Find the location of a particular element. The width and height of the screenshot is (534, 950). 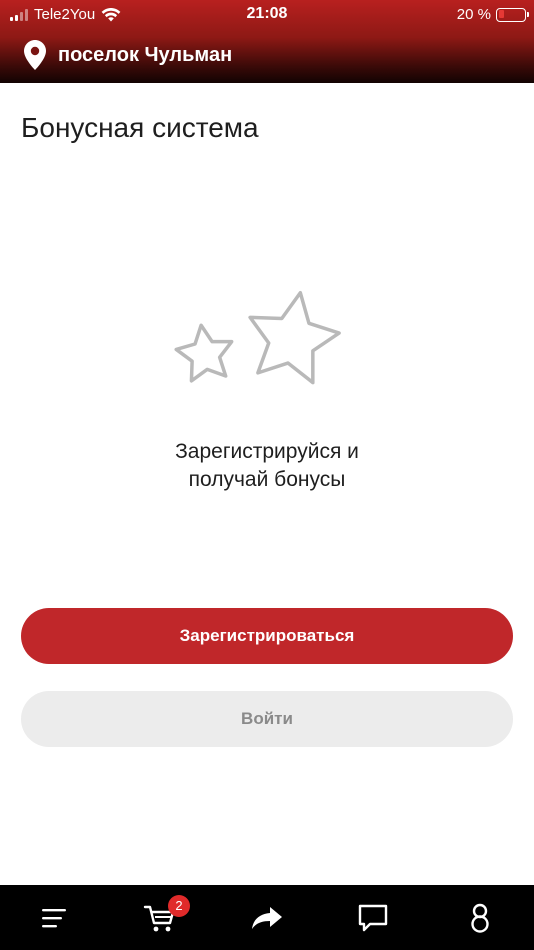

page-title: Бонусная система is located at coordinates (140, 127).